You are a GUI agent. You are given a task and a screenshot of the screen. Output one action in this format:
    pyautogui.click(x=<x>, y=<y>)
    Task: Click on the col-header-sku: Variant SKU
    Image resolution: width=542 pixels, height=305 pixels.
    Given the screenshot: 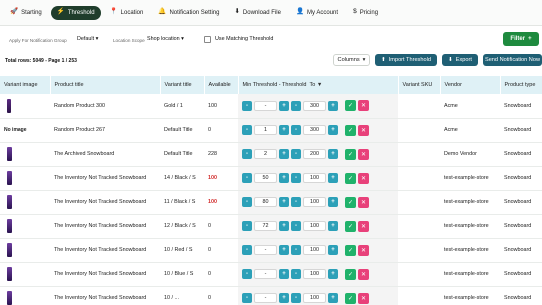 What is the action you would take?
    pyautogui.click(x=419, y=85)
    